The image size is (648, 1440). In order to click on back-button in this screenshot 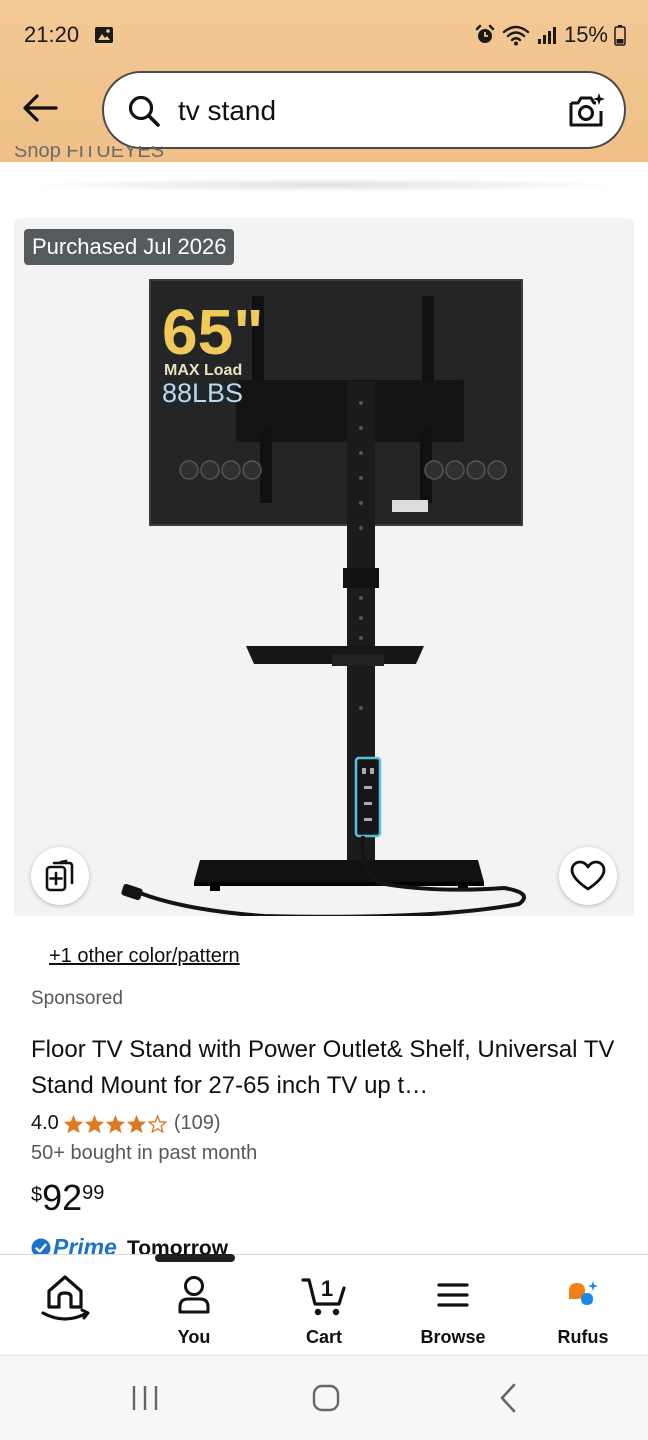, I will do `click(40, 108)`.